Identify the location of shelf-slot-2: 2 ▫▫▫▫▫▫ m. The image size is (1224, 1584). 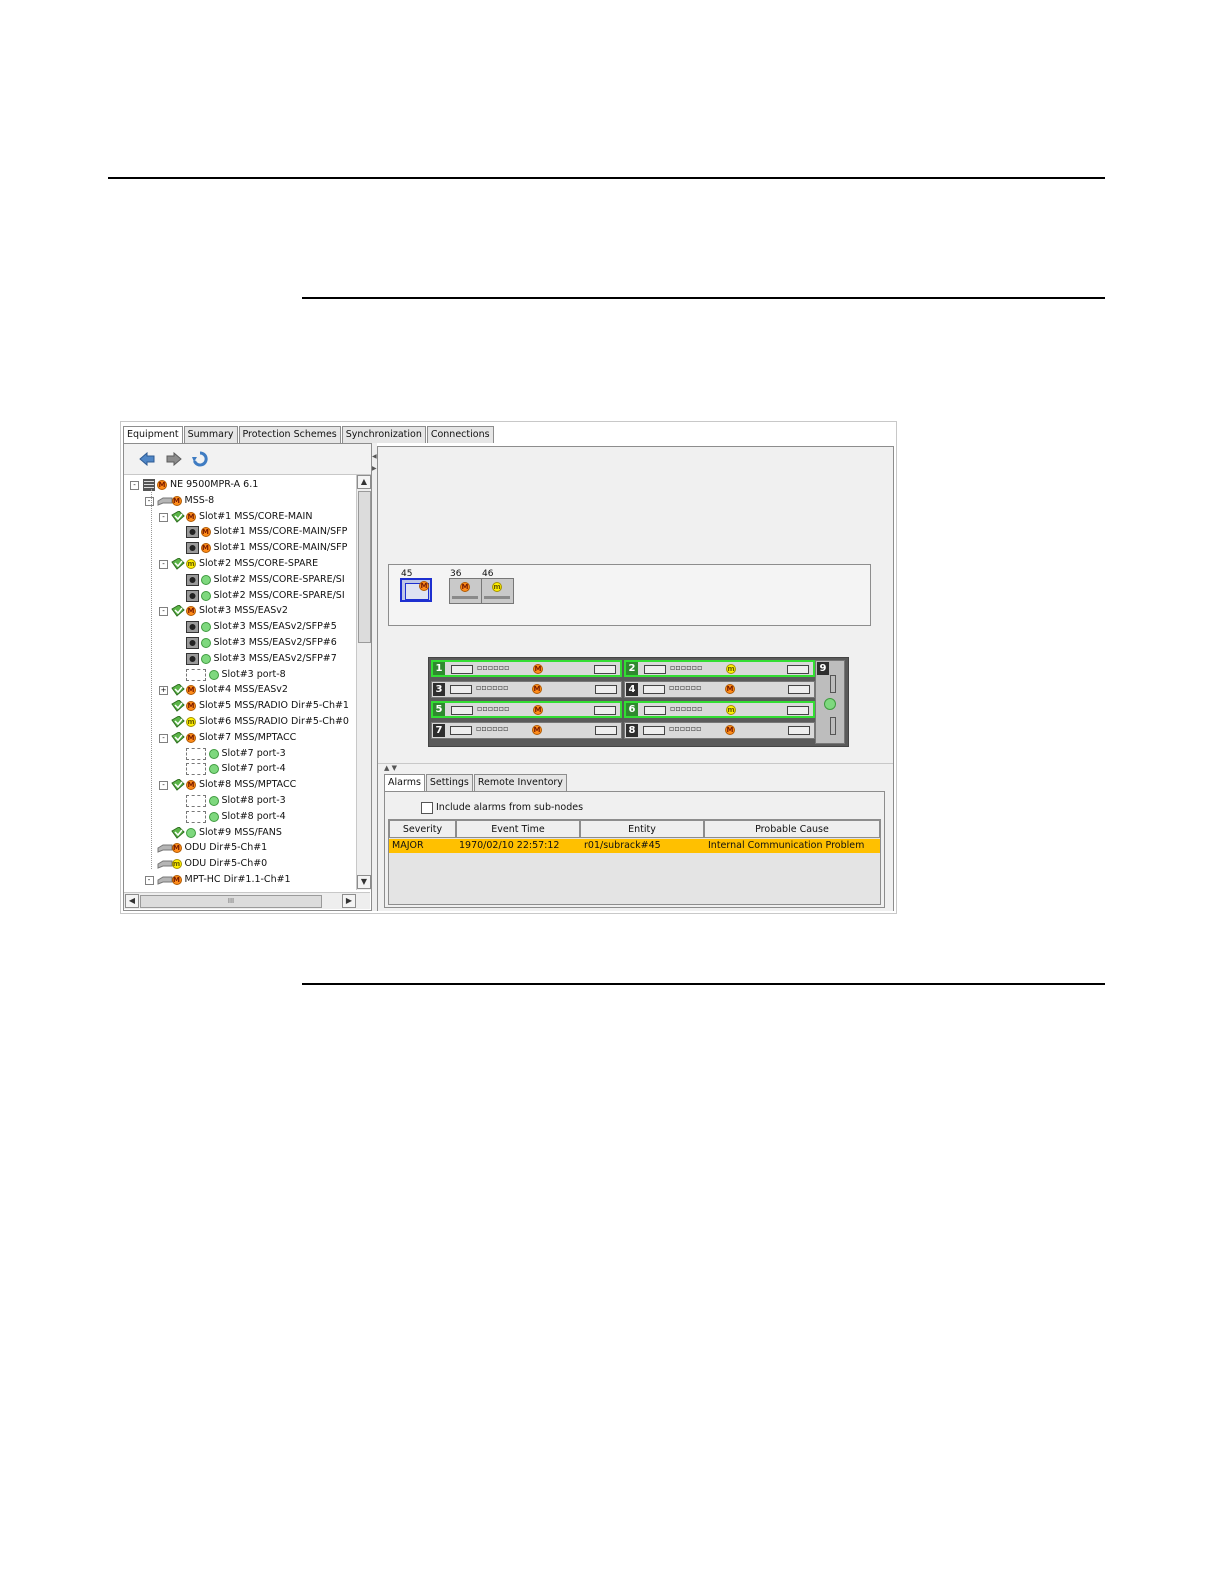
(719, 668).